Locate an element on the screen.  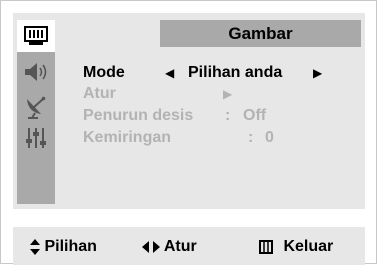
satellite-dish-icon is located at coordinates (36, 107).